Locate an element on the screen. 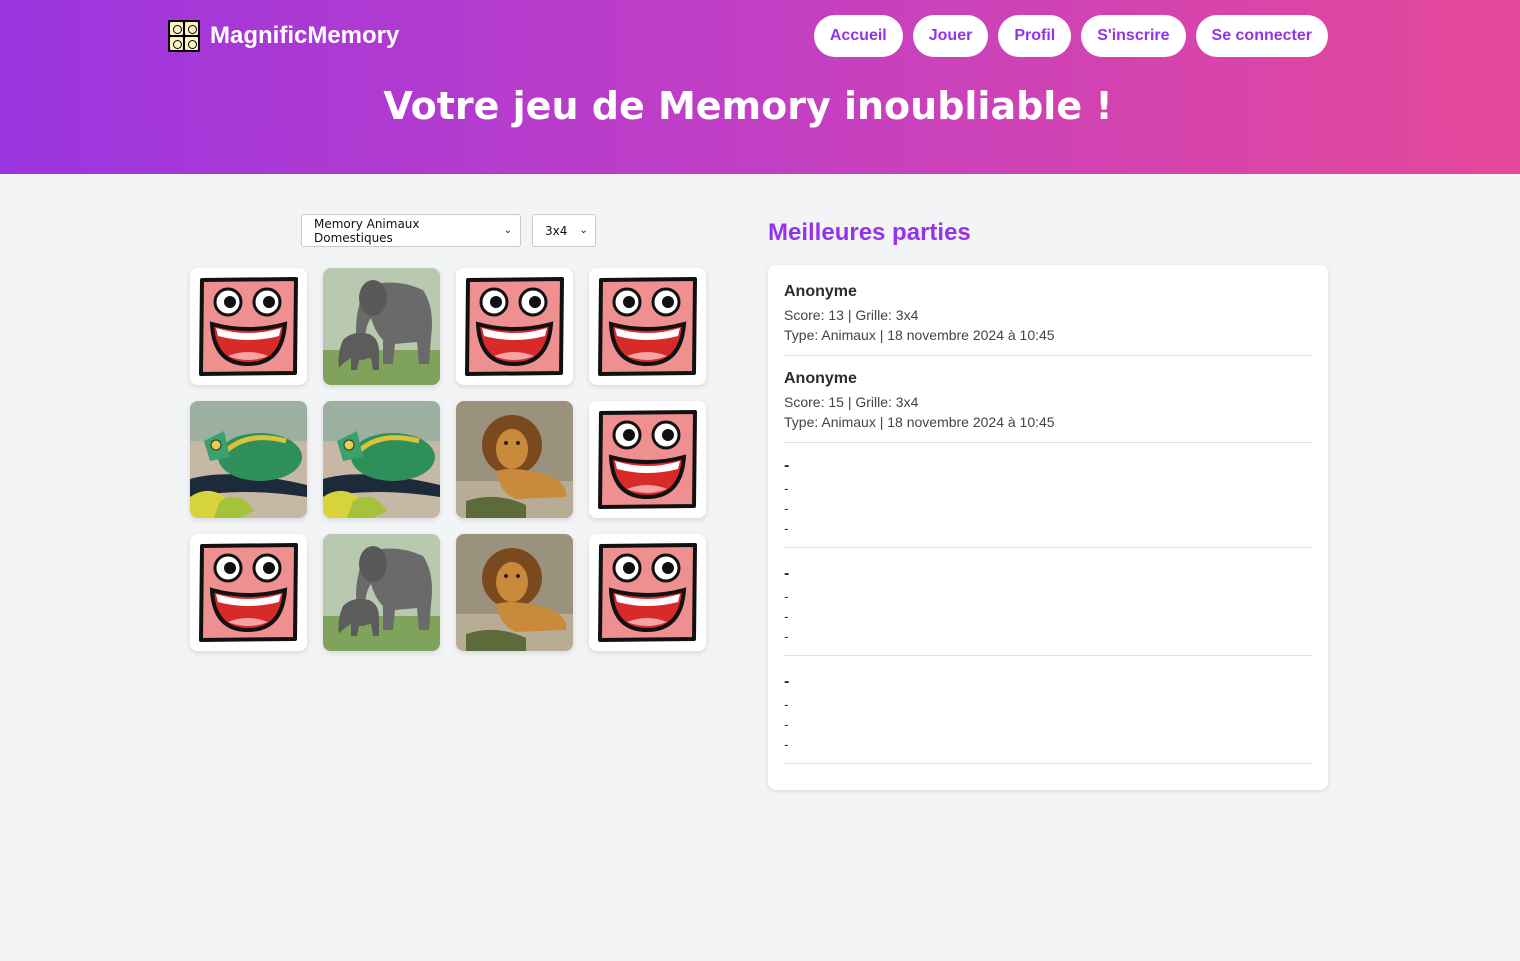  nav-jouer-button: Jouer is located at coordinates (950, 36).